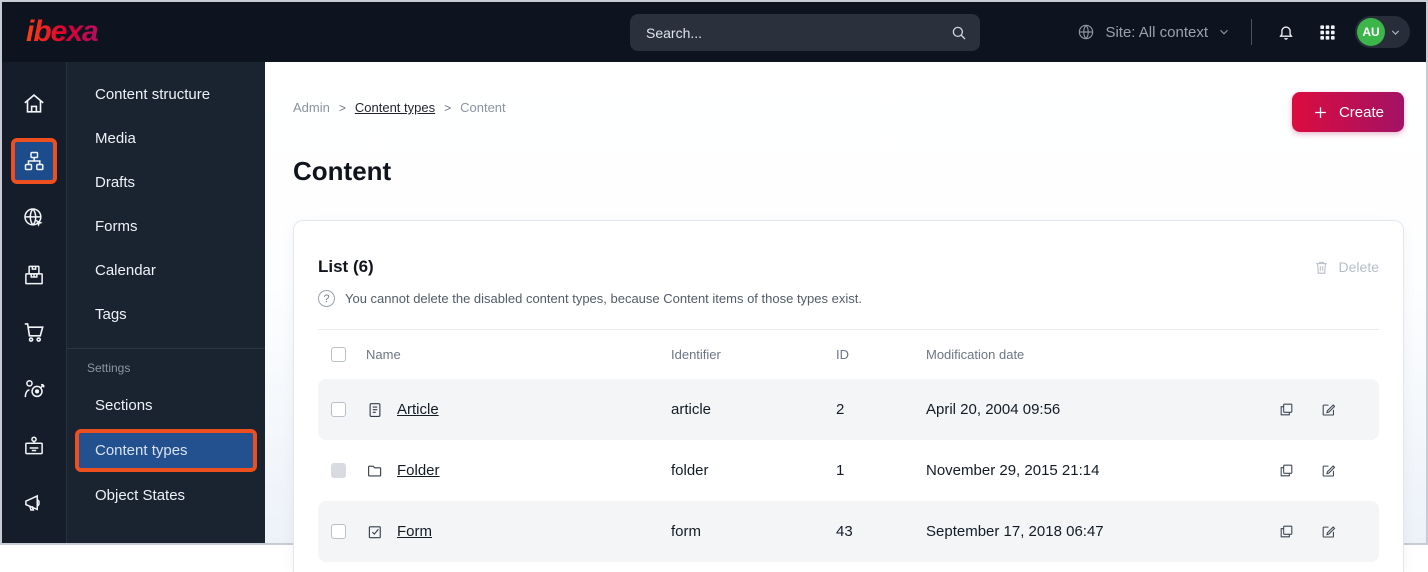 This screenshot has width=1428, height=572. Describe the element at coordinates (166, 226) in the screenshot. I see `sidebar-item-forms: Forms` at that location.